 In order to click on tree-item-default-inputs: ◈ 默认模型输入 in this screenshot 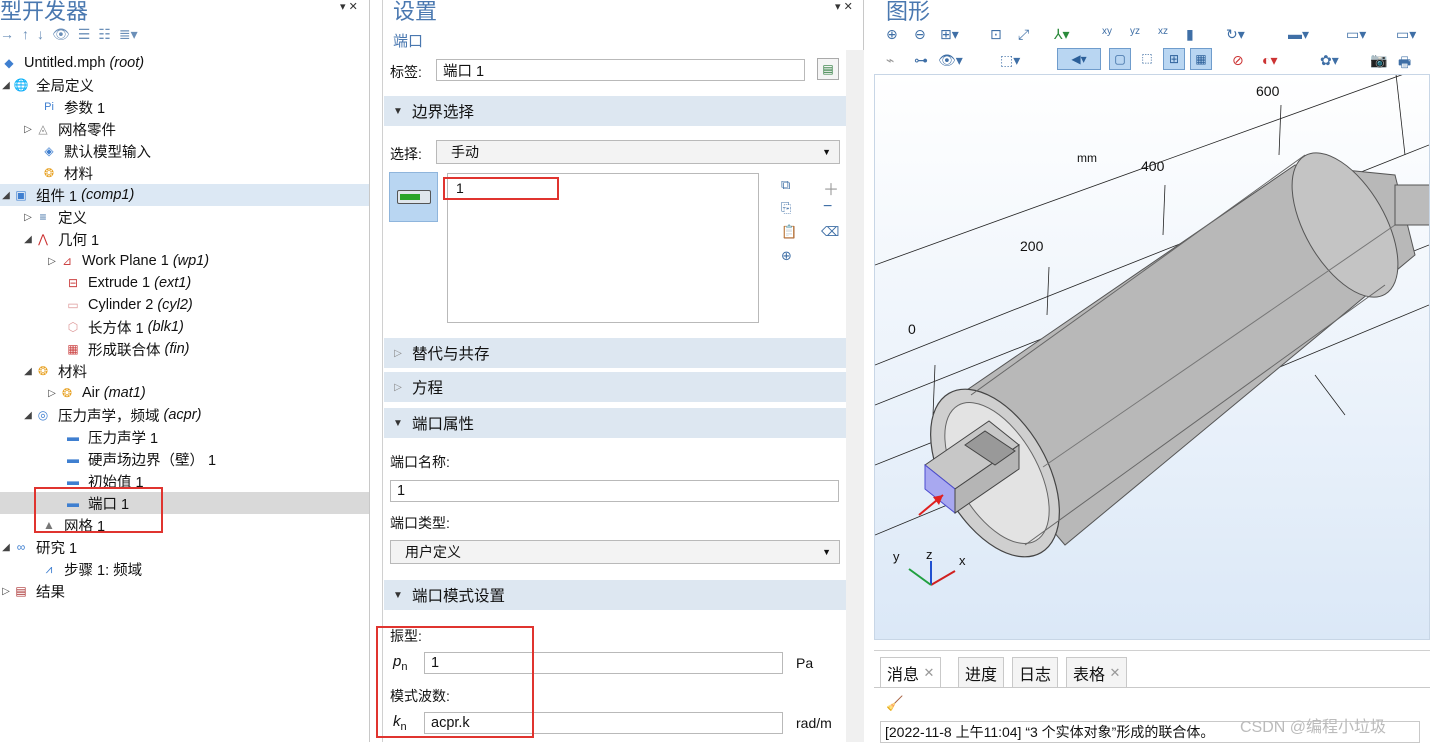, I will do `click(95, 151)`.